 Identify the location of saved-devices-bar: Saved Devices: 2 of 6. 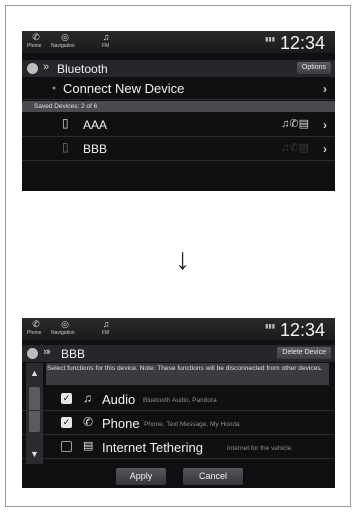
(178, 106).